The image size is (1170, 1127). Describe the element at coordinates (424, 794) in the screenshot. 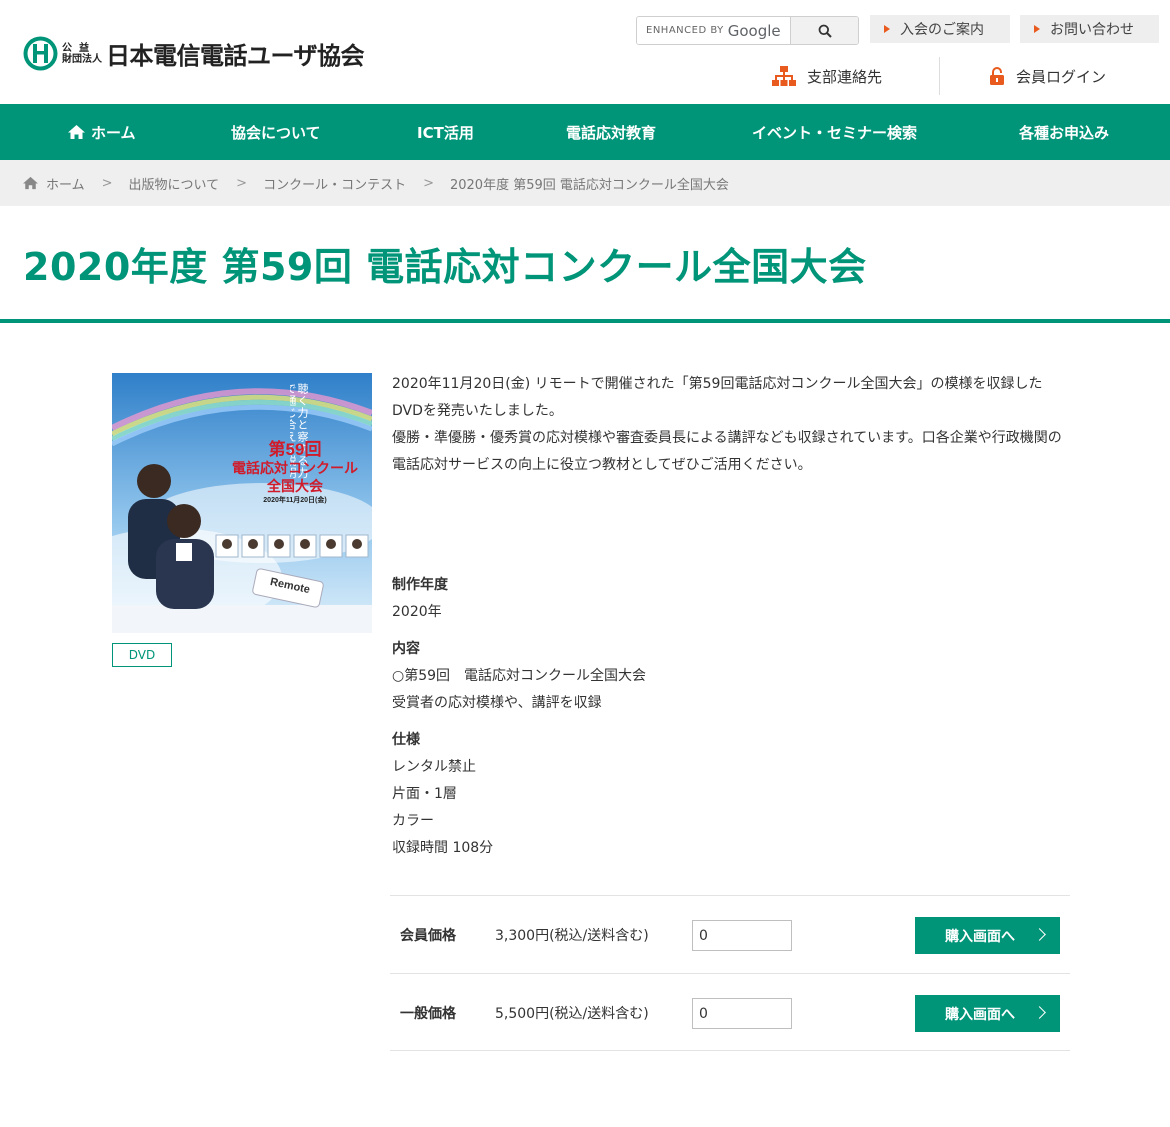

I see `spec-value: 片面・1層` at that location.